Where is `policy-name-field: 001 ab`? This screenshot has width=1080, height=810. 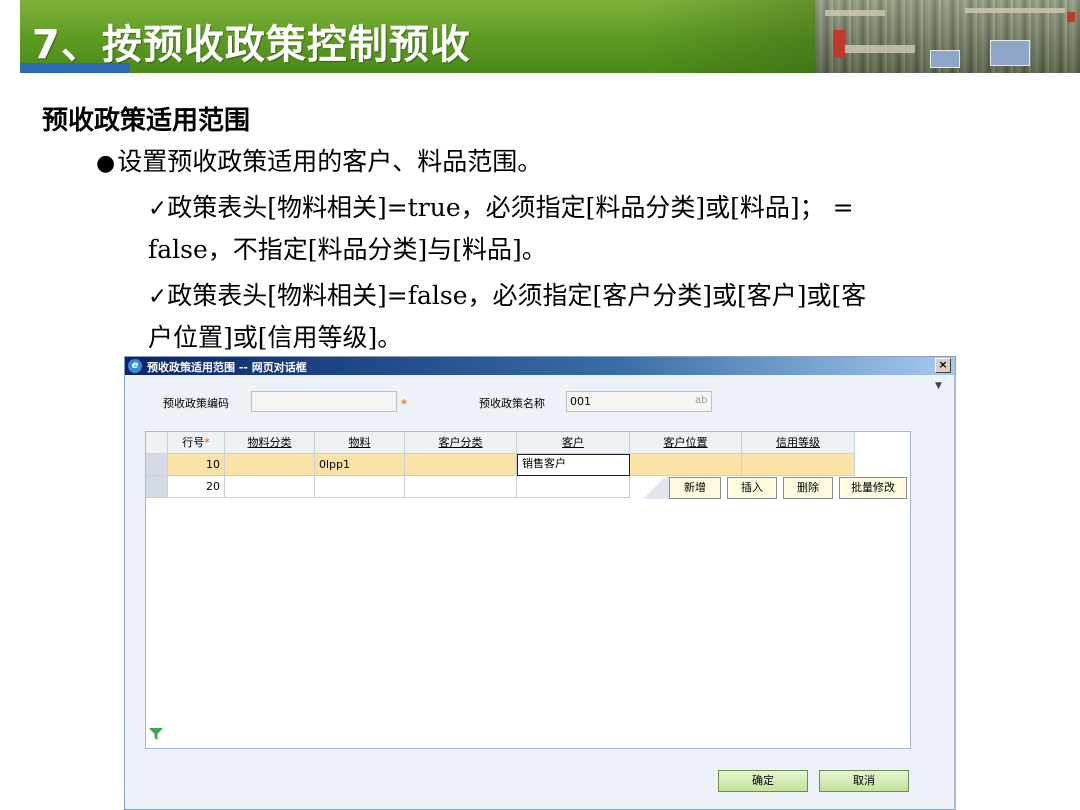 policy-name-field: 001 ab is located at coordinates (639, 401).